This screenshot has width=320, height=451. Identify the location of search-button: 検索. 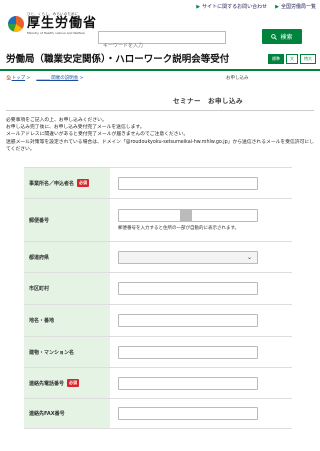
(282, 36).